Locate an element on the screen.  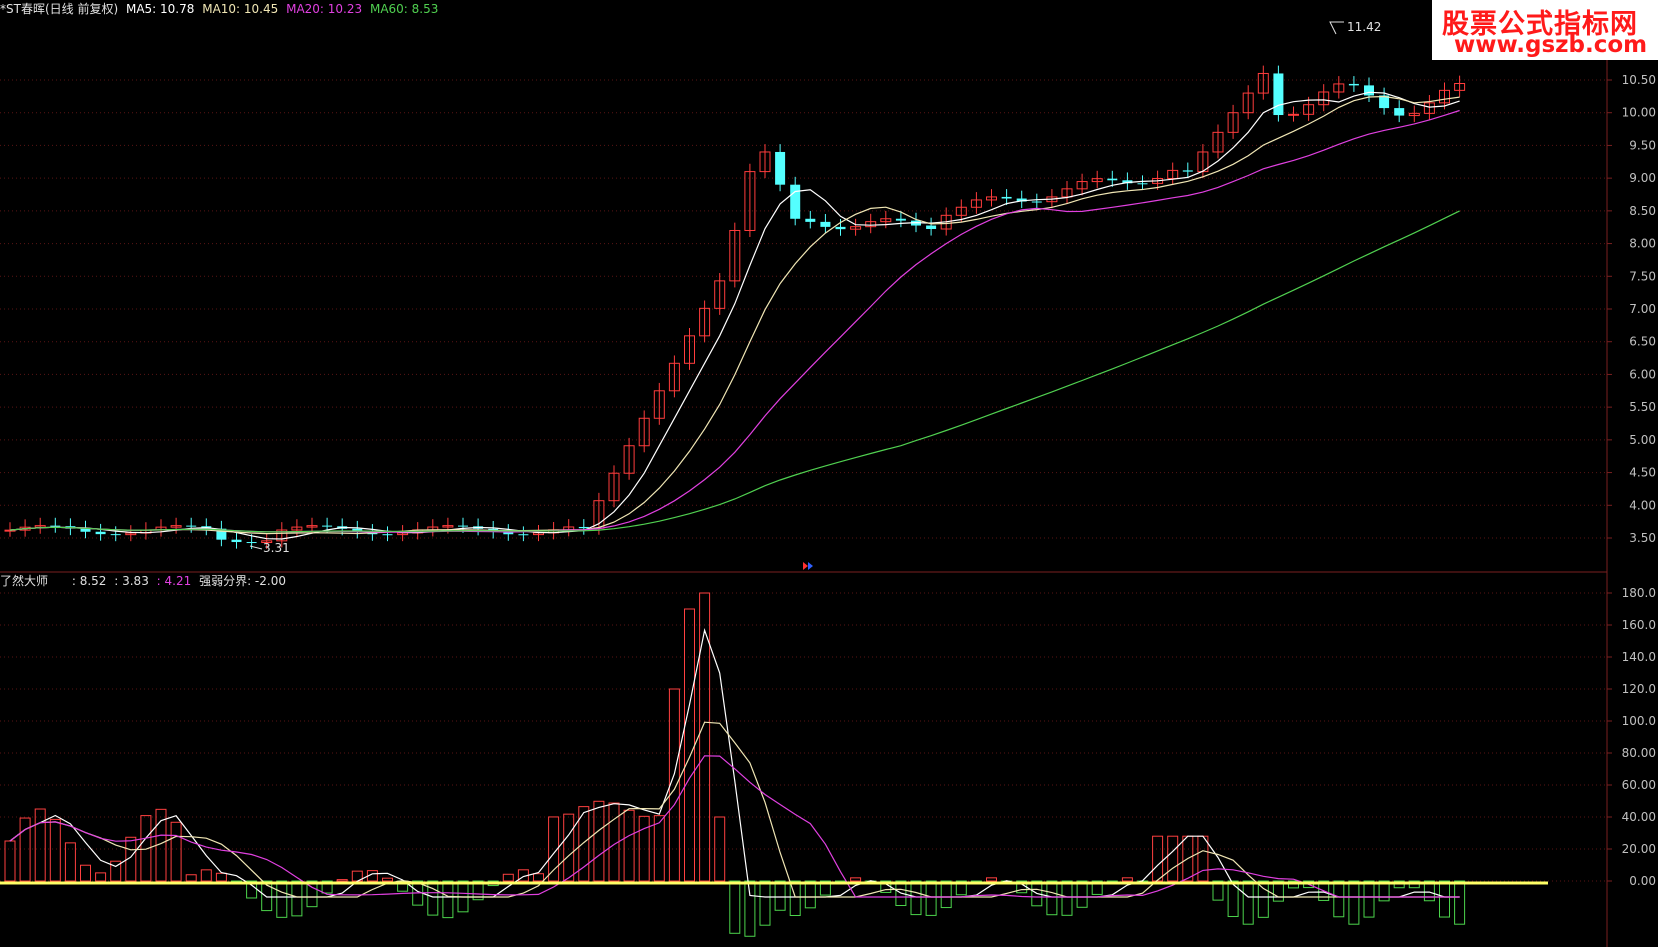
indicator-tick-label: 0.00 is located at coordinates (1642, 881).